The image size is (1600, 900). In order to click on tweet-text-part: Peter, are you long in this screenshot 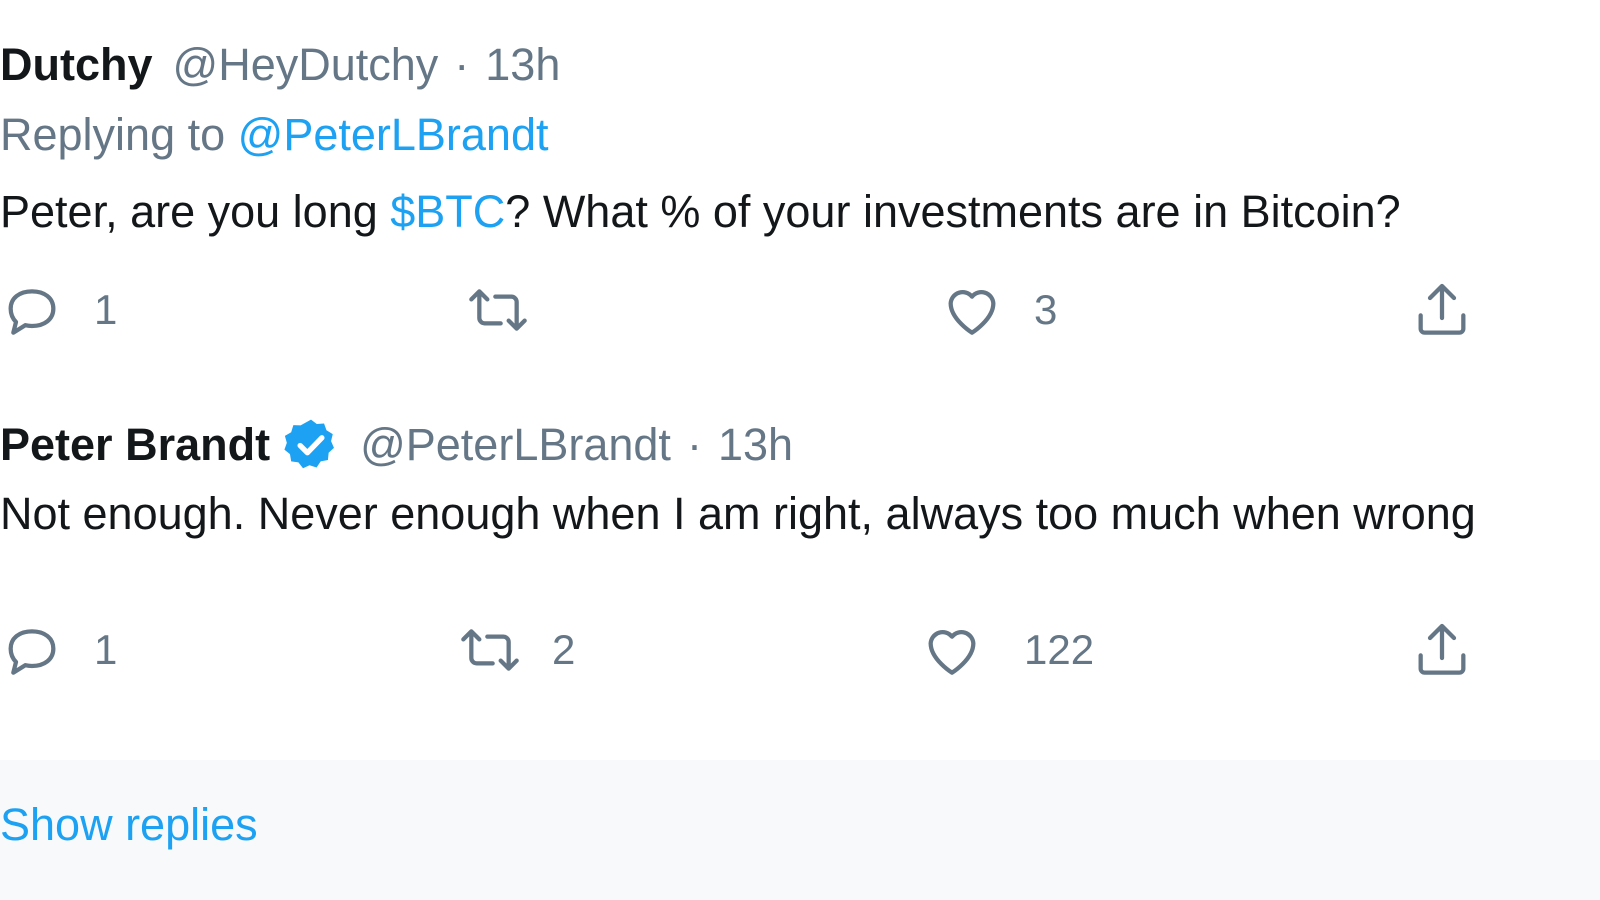, I will do `click(195, 211)`.